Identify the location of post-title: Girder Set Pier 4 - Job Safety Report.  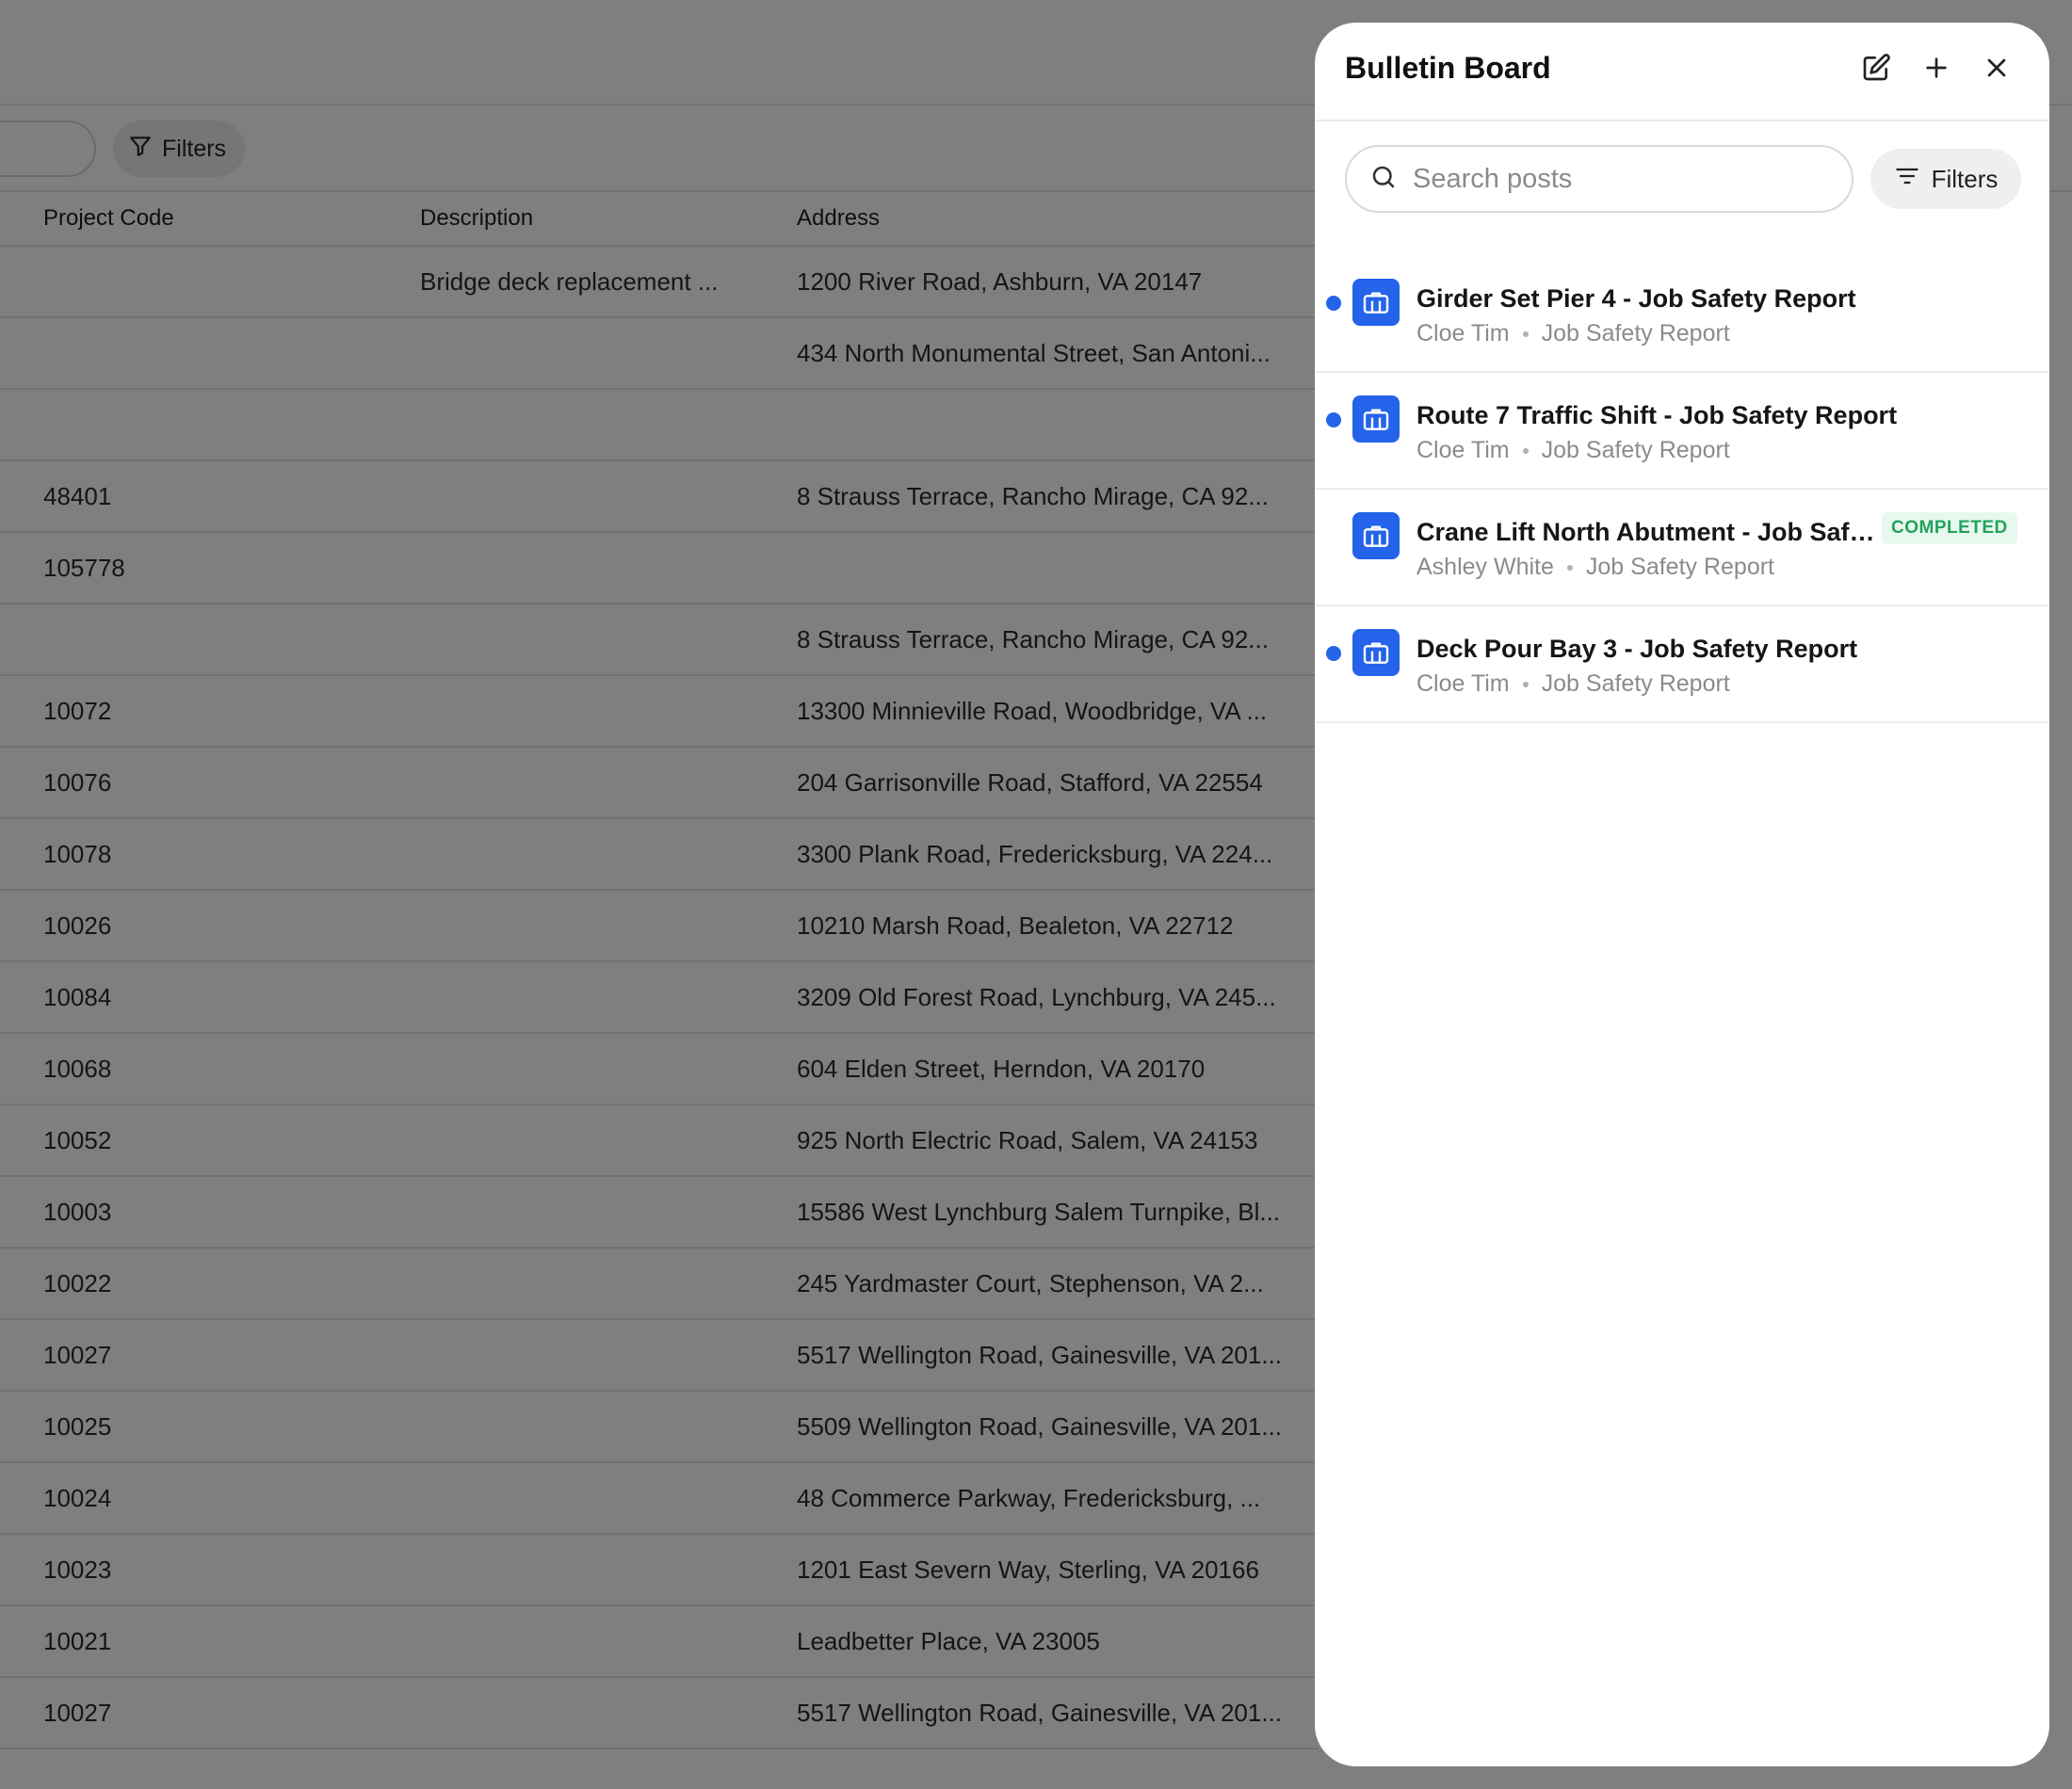
(1636, 298).